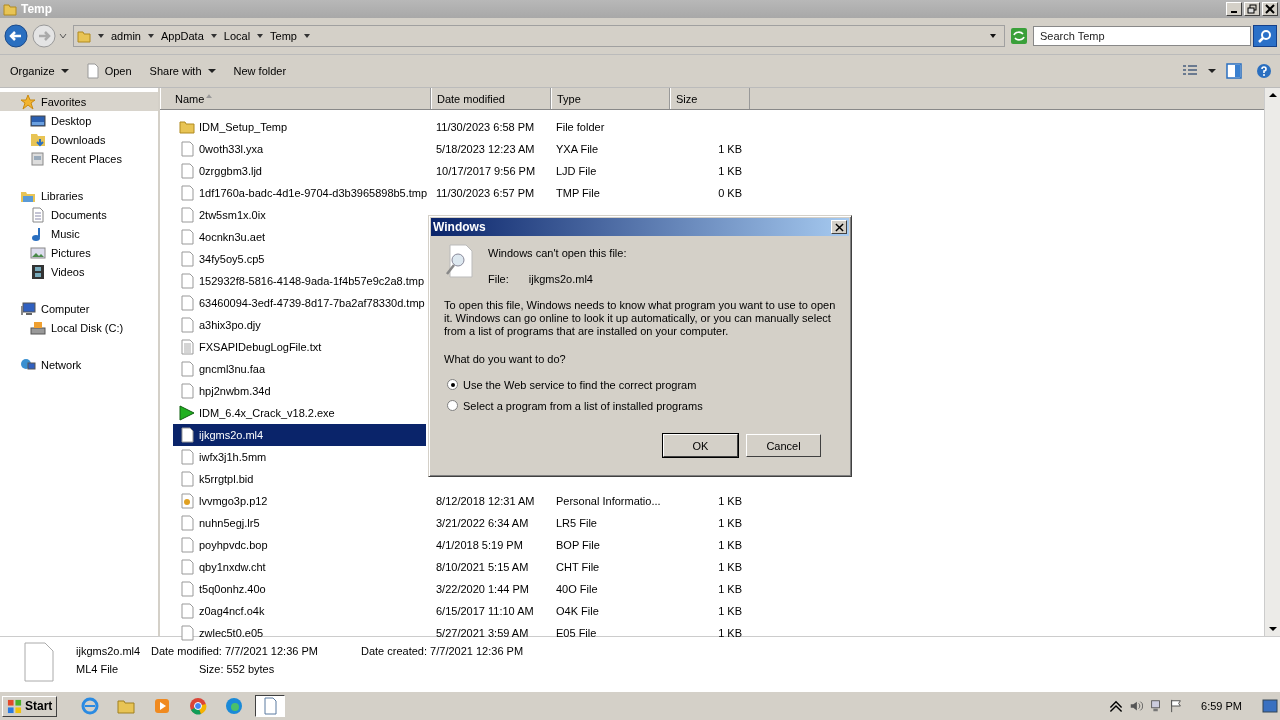 This screenshot has width=1280, height=720. I want to click on sidebar-item: Favorites, so click(79, 101).